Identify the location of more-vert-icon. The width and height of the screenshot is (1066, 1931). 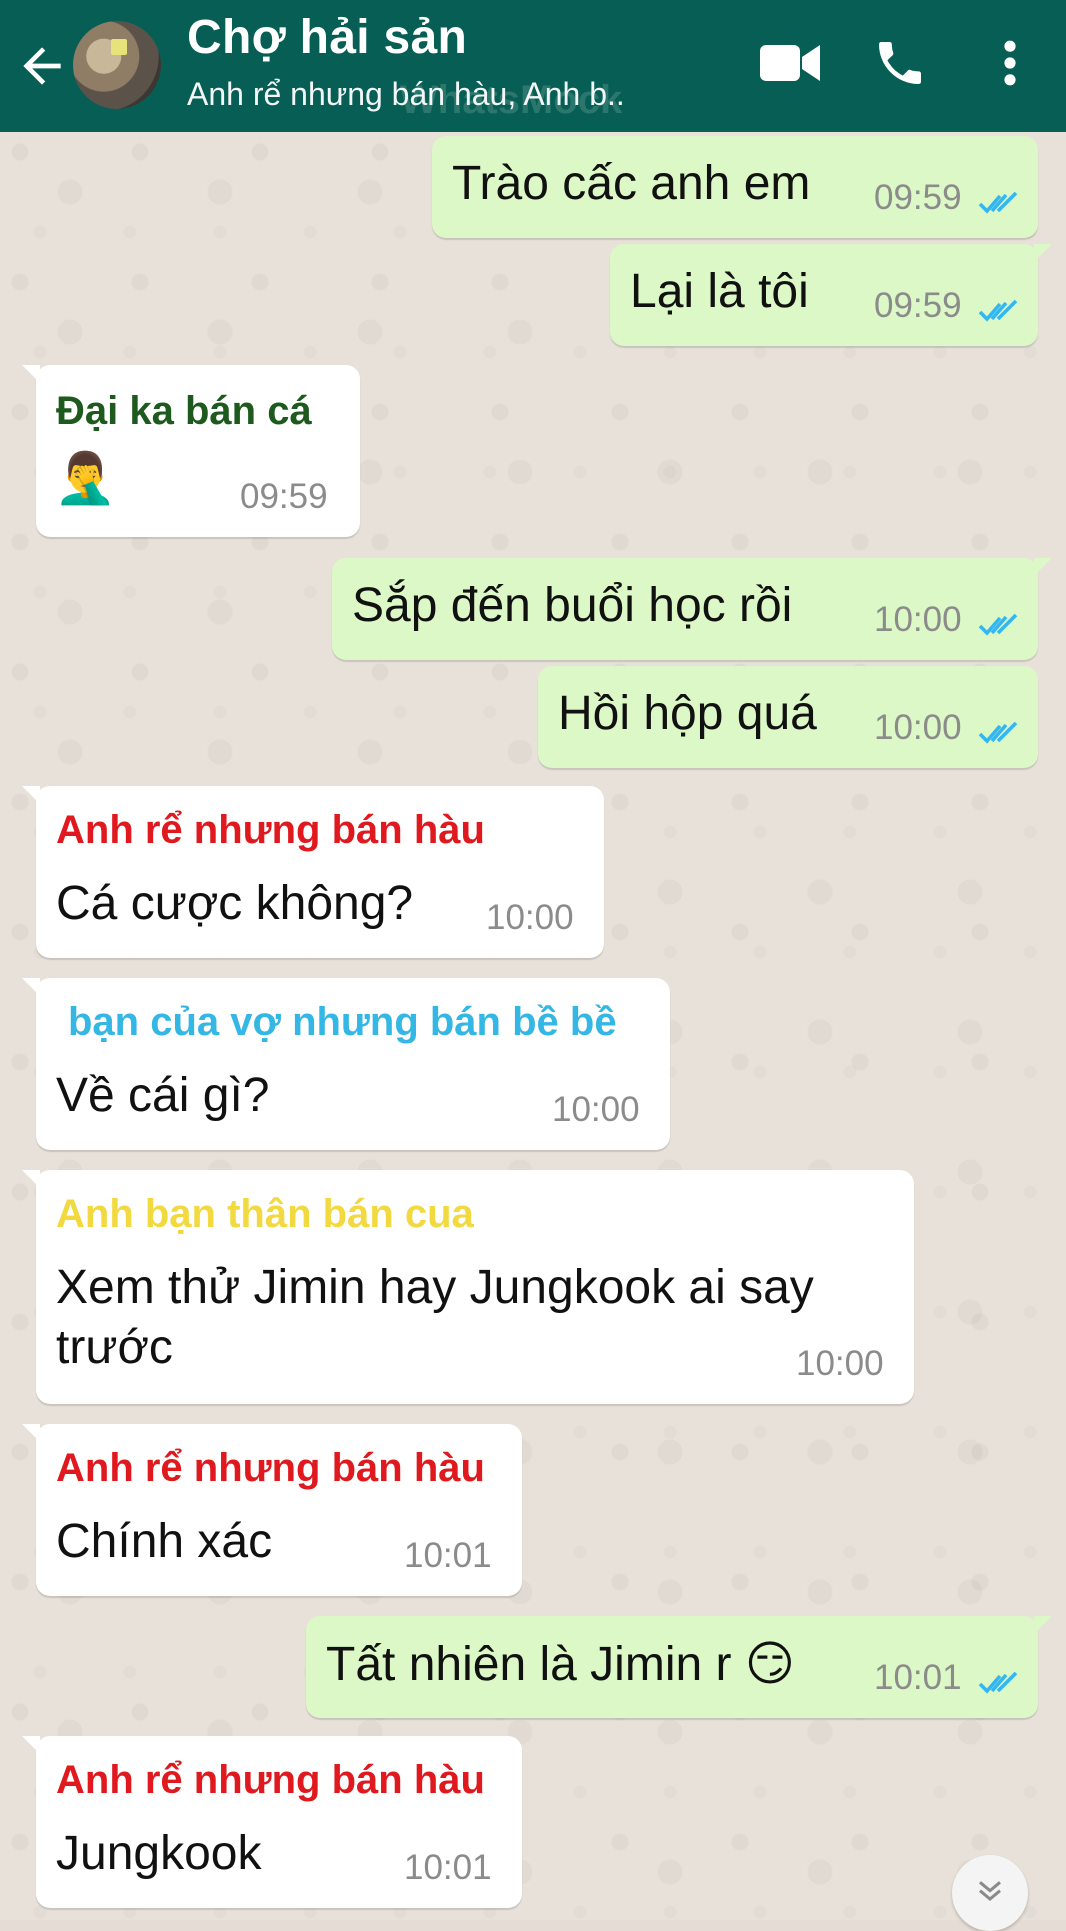
(1010, 63).